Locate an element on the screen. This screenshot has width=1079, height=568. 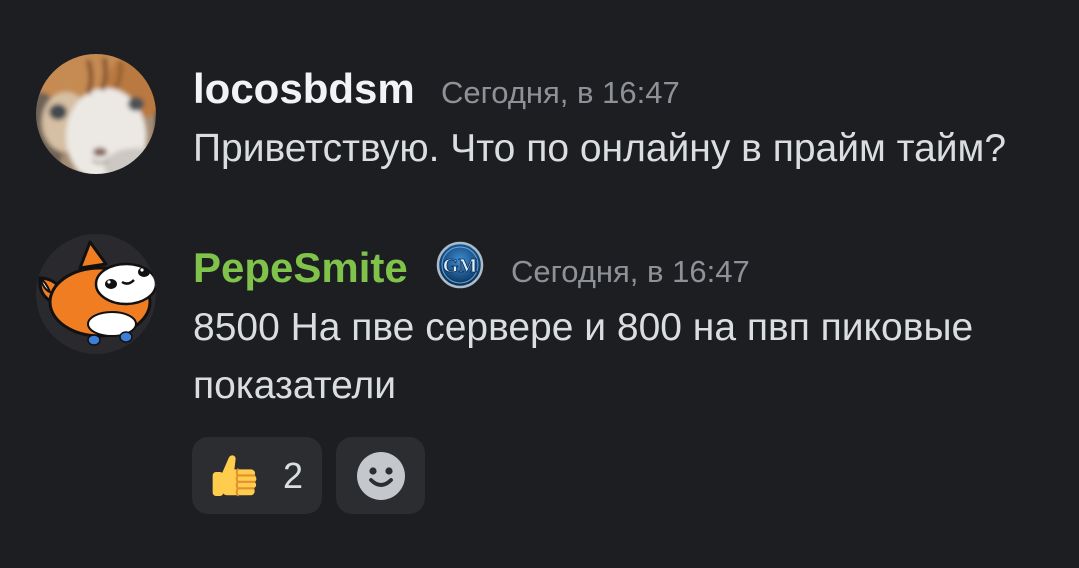
cat-photo-avatar is located at coordinates (96, 114).